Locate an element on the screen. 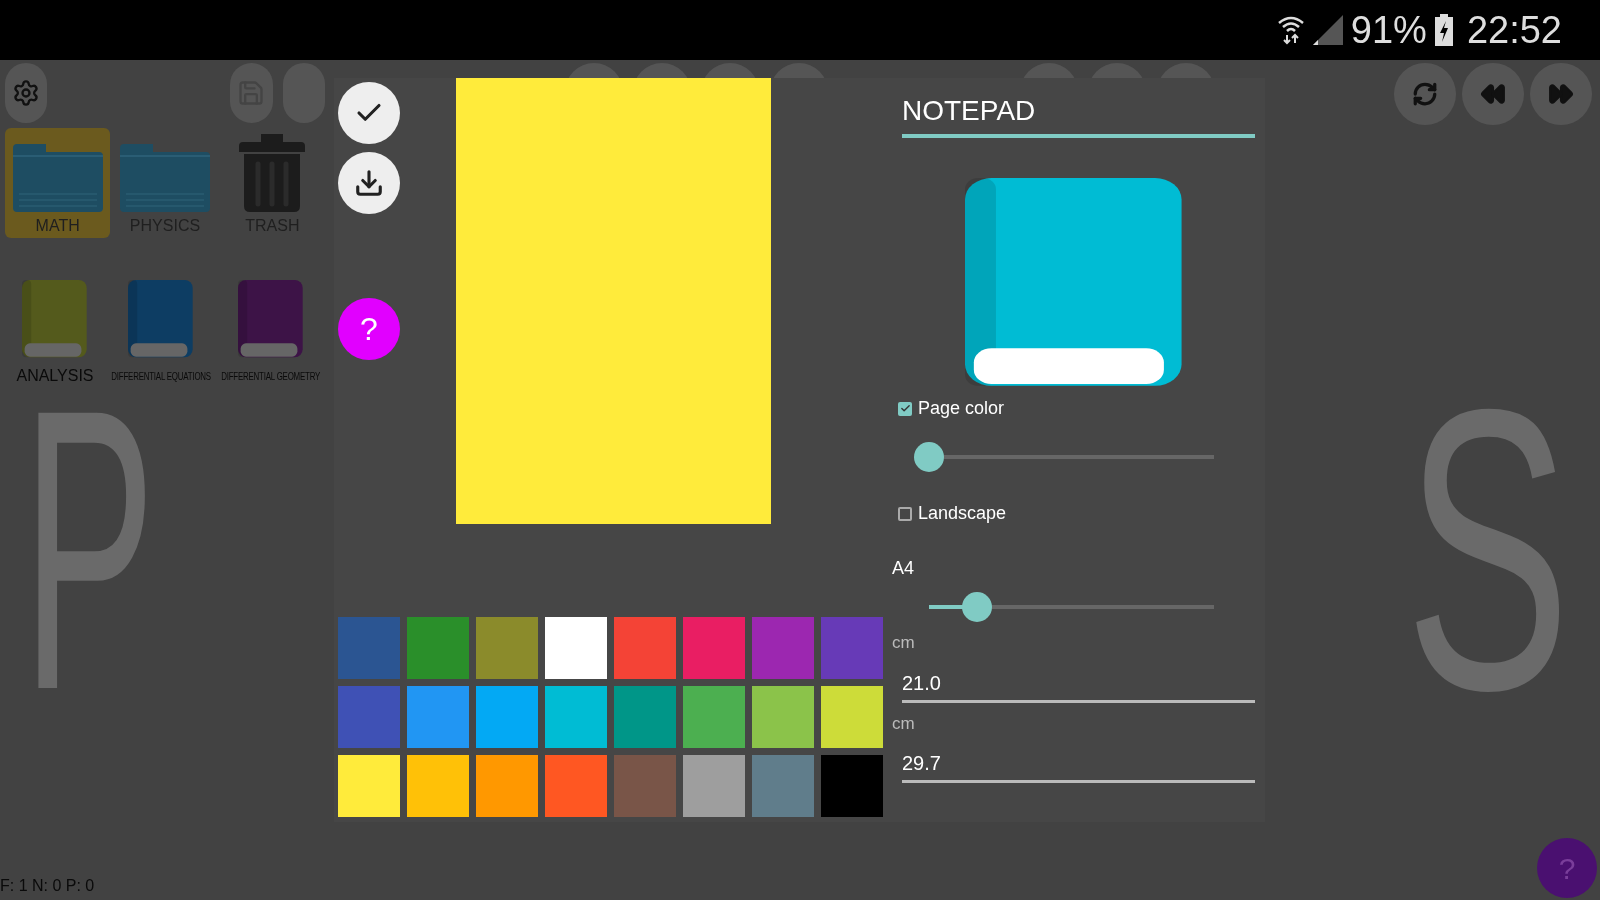 The width and height of the screenshot is (1600, 900). rewind-icon is located at coordinates (1493, 94).